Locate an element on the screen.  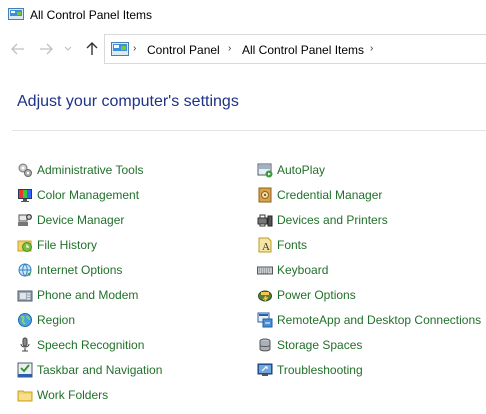
item-troubleshooting: Troubleshooting is located at coordinates (310, 370).